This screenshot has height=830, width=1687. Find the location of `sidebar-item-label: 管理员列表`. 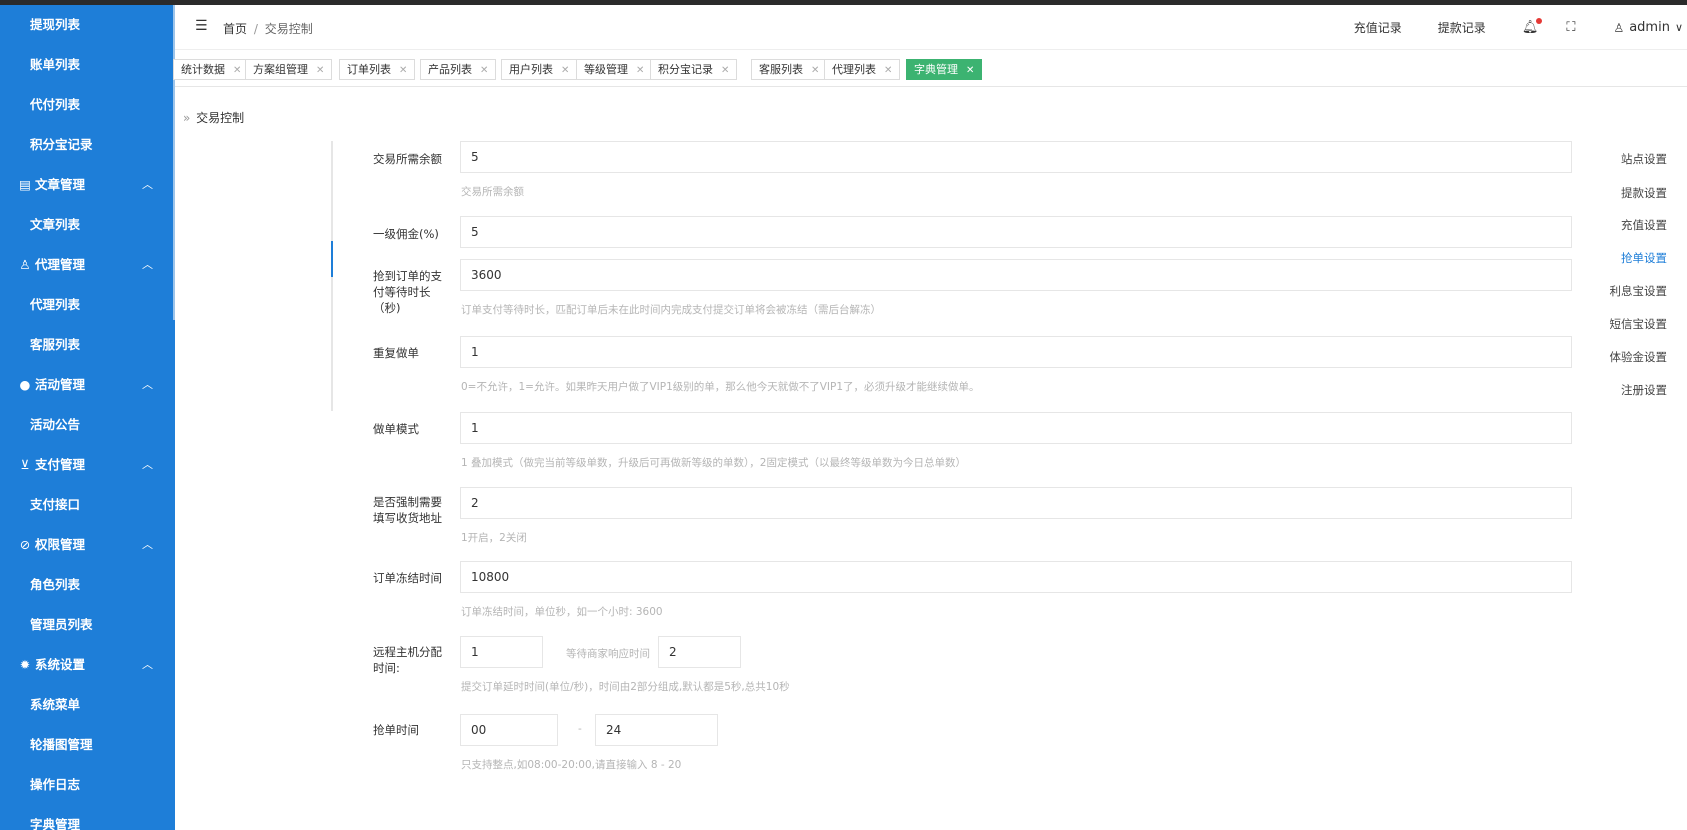

sidebar-item-label: 管理员列表 is located at coordinates (61, 624).